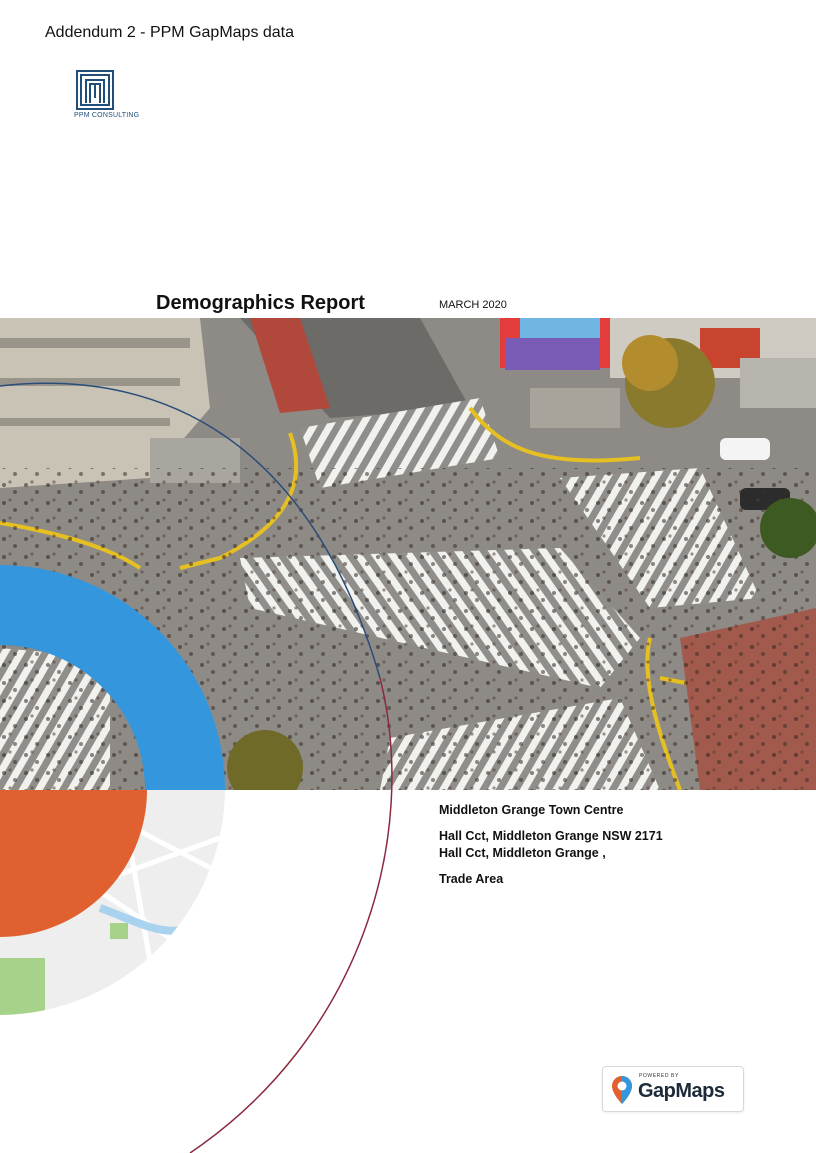 This screenshot has height=1153, width=816. What do you see at coordinates (170, 32) in the screenshot?
I see `addendum-title: Addendum 2 - PPM GapMaps data` at bounding box center [170, 32].